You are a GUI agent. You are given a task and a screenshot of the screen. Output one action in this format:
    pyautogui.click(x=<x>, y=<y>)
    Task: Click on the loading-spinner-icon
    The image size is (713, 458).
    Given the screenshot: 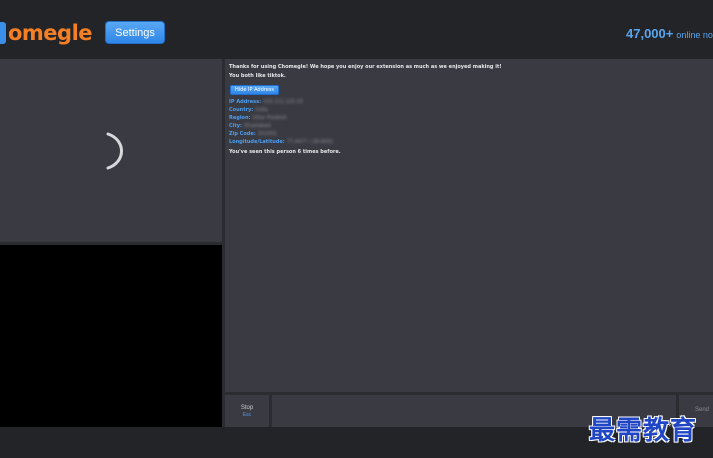 What is the action you would take?
    pyautogui.click(x=114, y=151)
    